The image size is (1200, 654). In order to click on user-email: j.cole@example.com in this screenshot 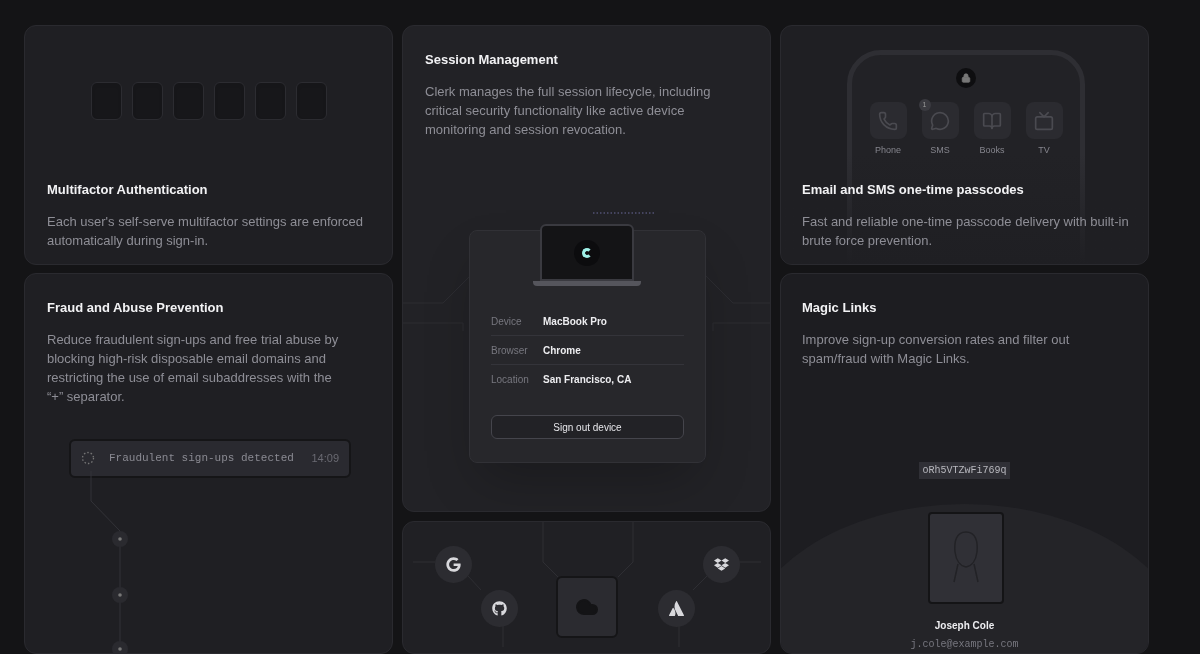, I will do `click(964, 645)`.